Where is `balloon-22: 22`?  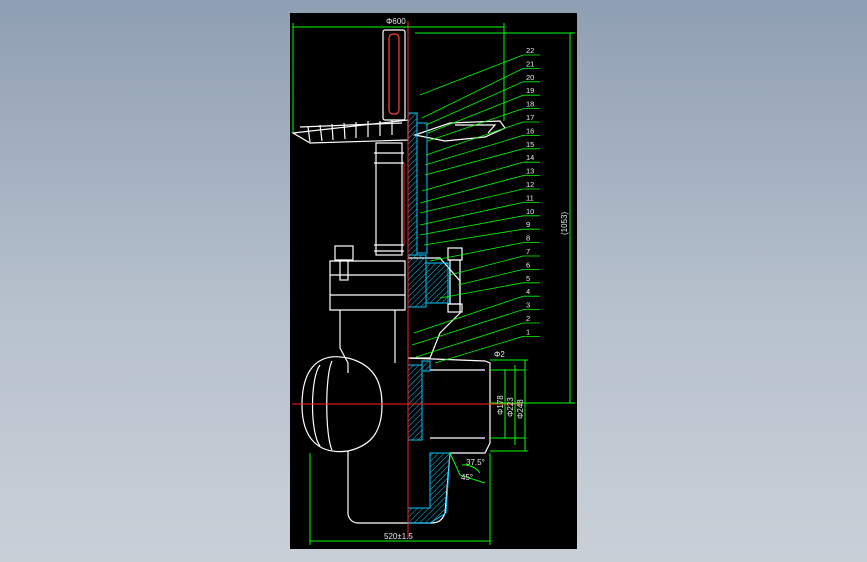
balloon-22: 22 is located at coordinates (530, 50).